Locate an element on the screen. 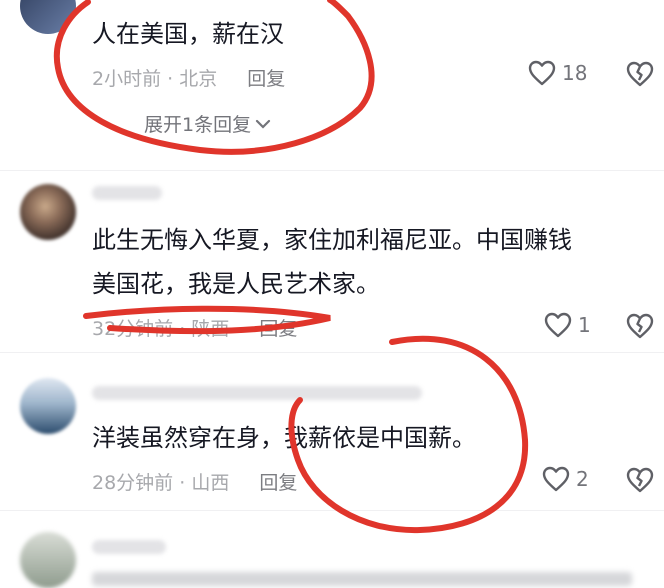  comment-location: 北京 is located at coordinates (198, 79).